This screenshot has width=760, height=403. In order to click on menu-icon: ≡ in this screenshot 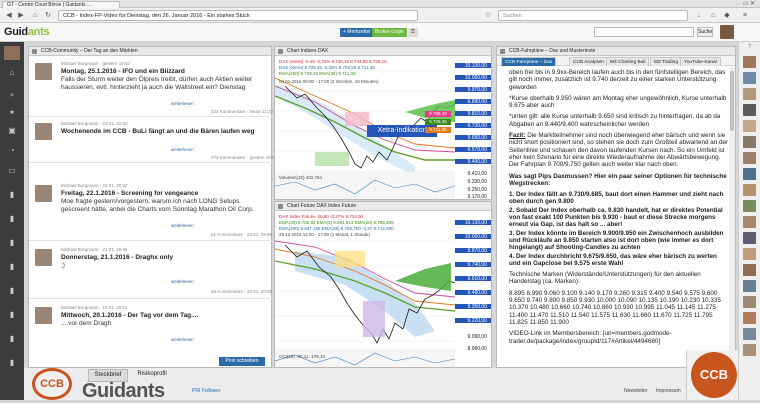, I will do `click(745, 15)`.